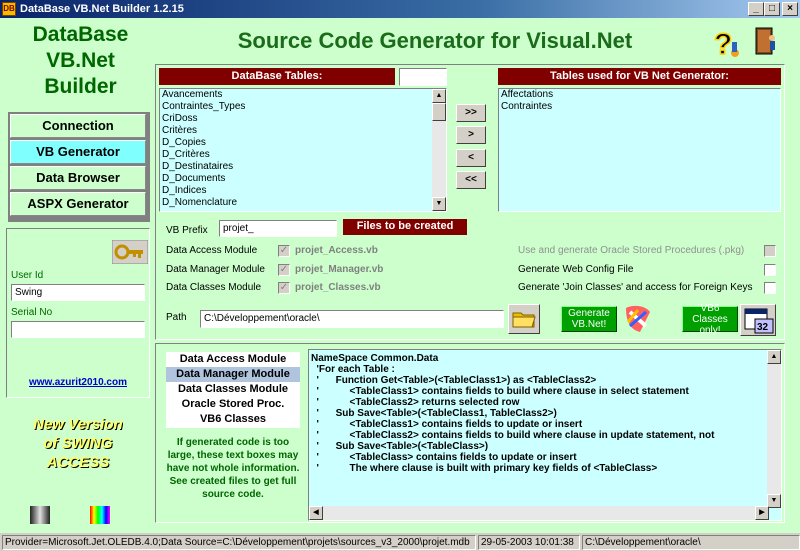  Describe the element at coordinates (303, 143) in the screenshot. I see `db-table-item: D_Copies` at that location.